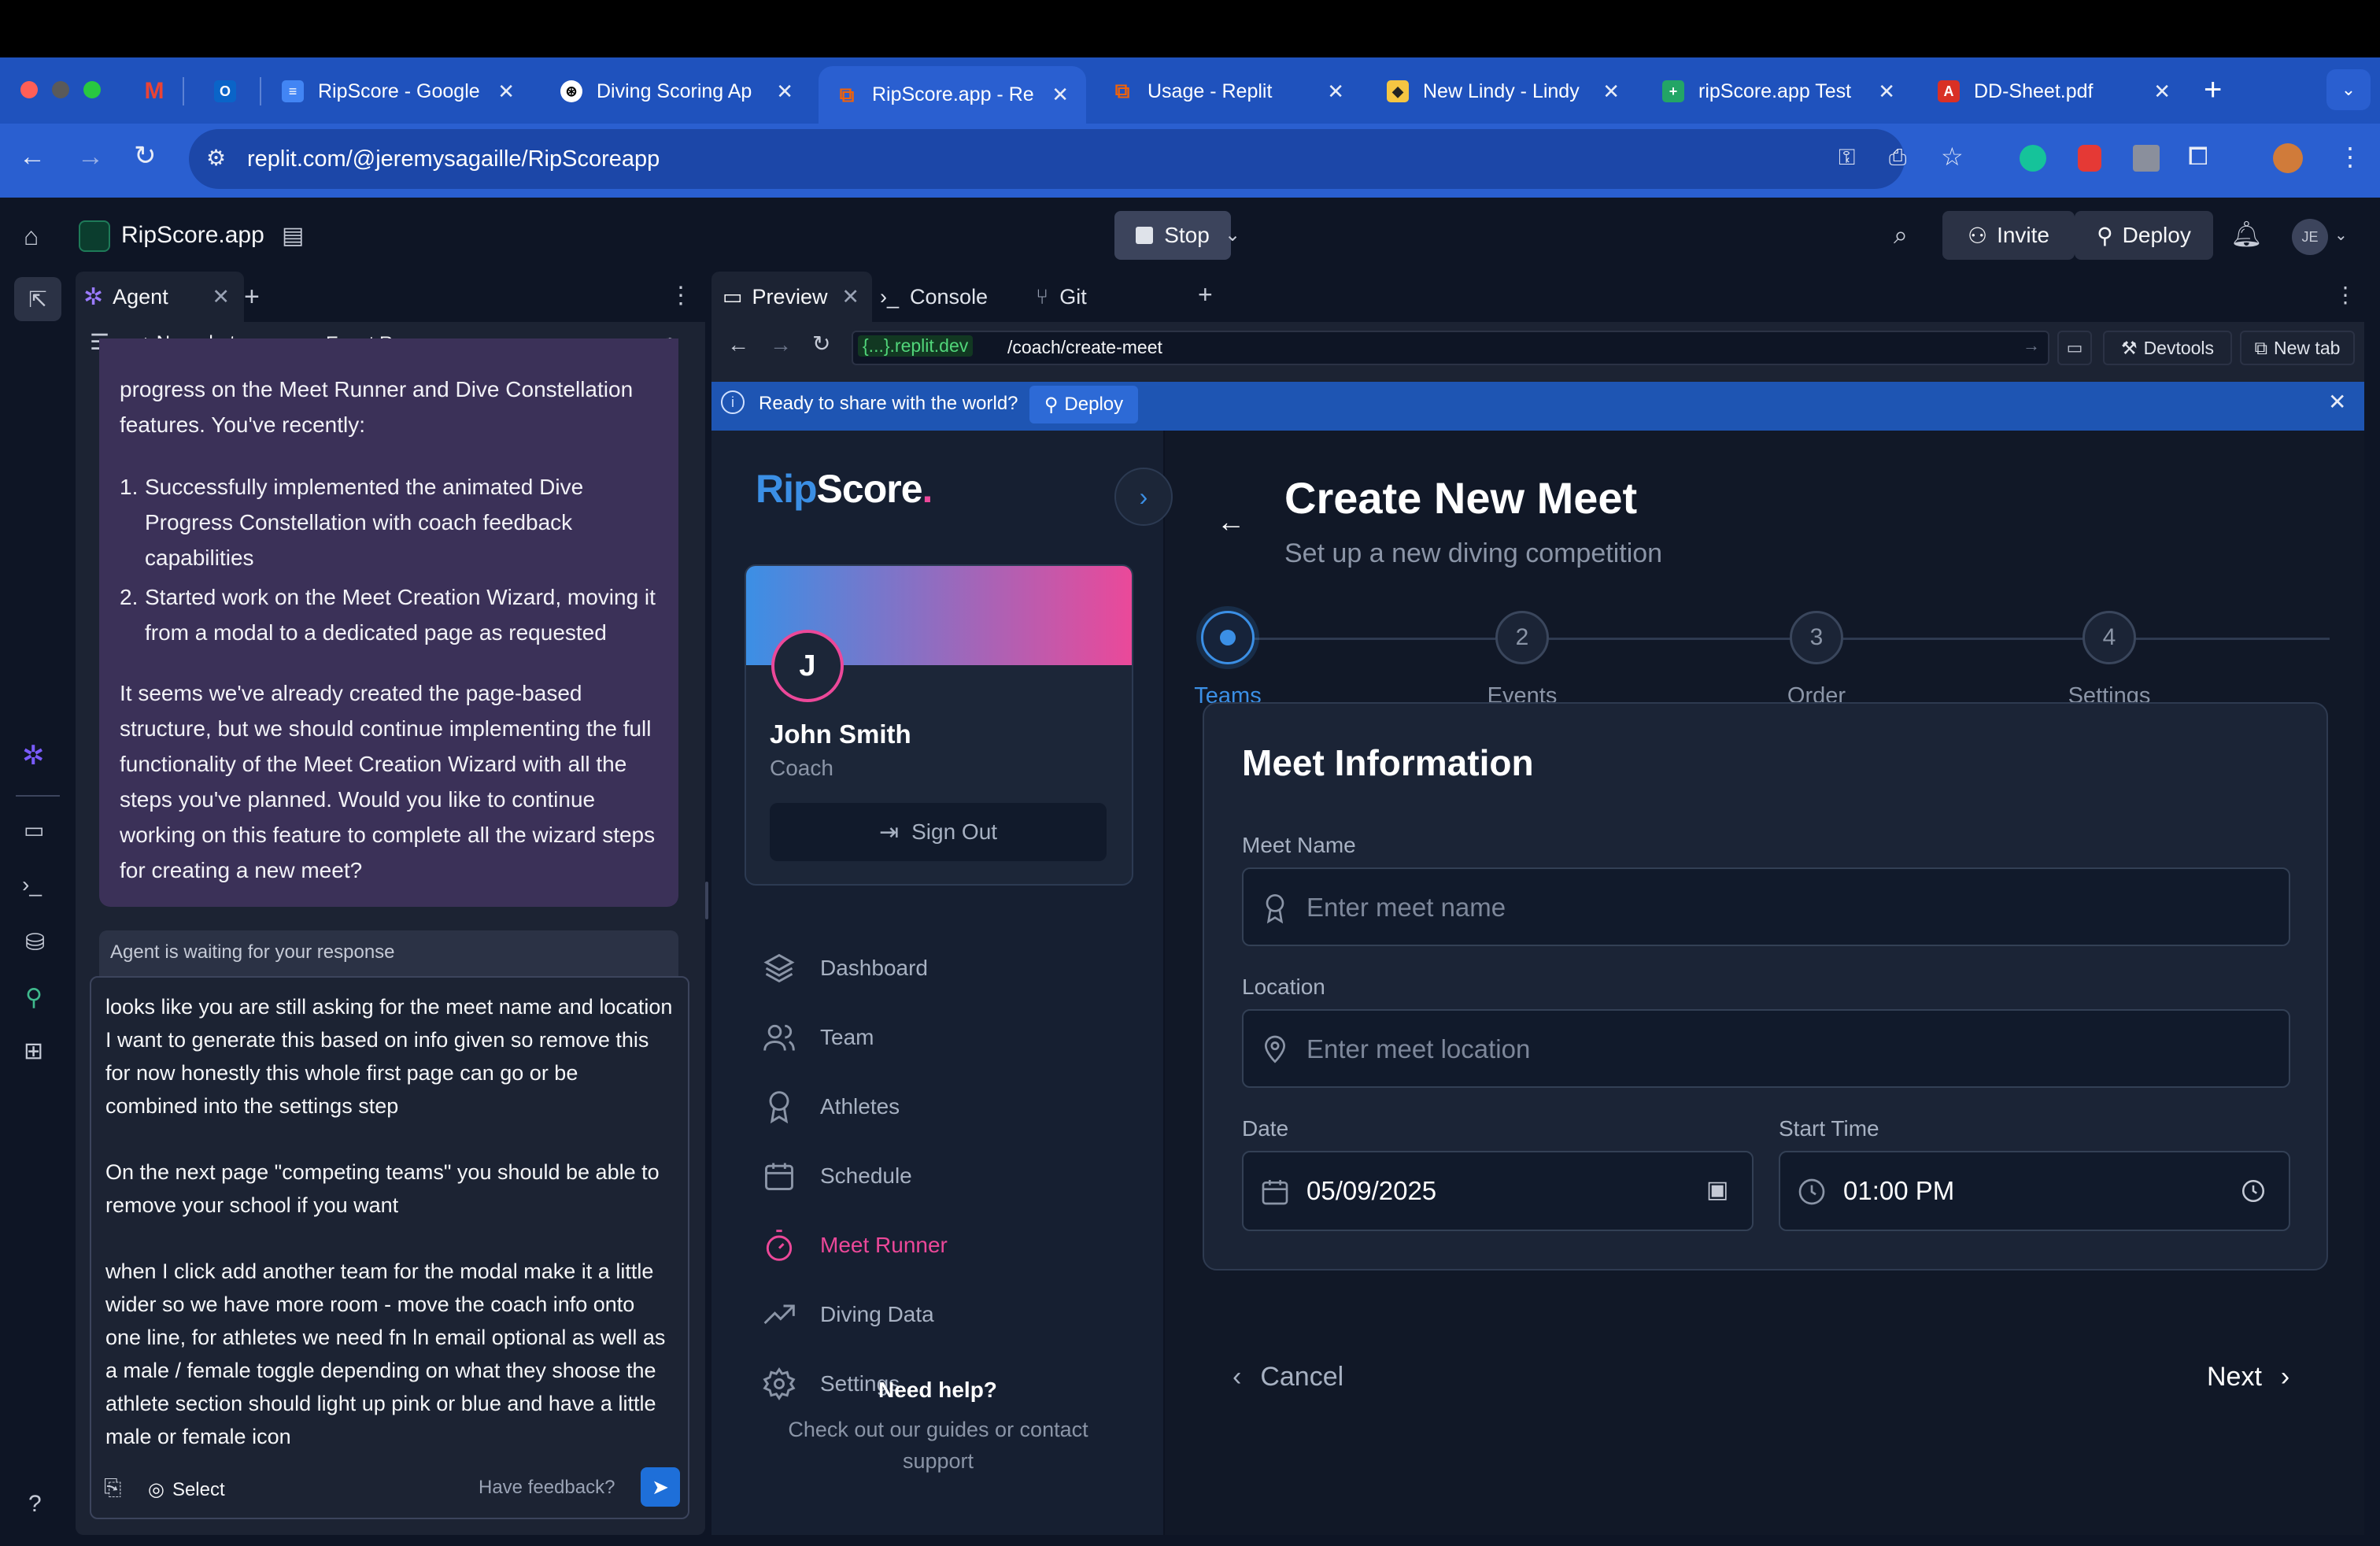 Image resolution: width=2380 pixels, height=1546 pixels. I want to click on close-window-button, so click(29, 89).